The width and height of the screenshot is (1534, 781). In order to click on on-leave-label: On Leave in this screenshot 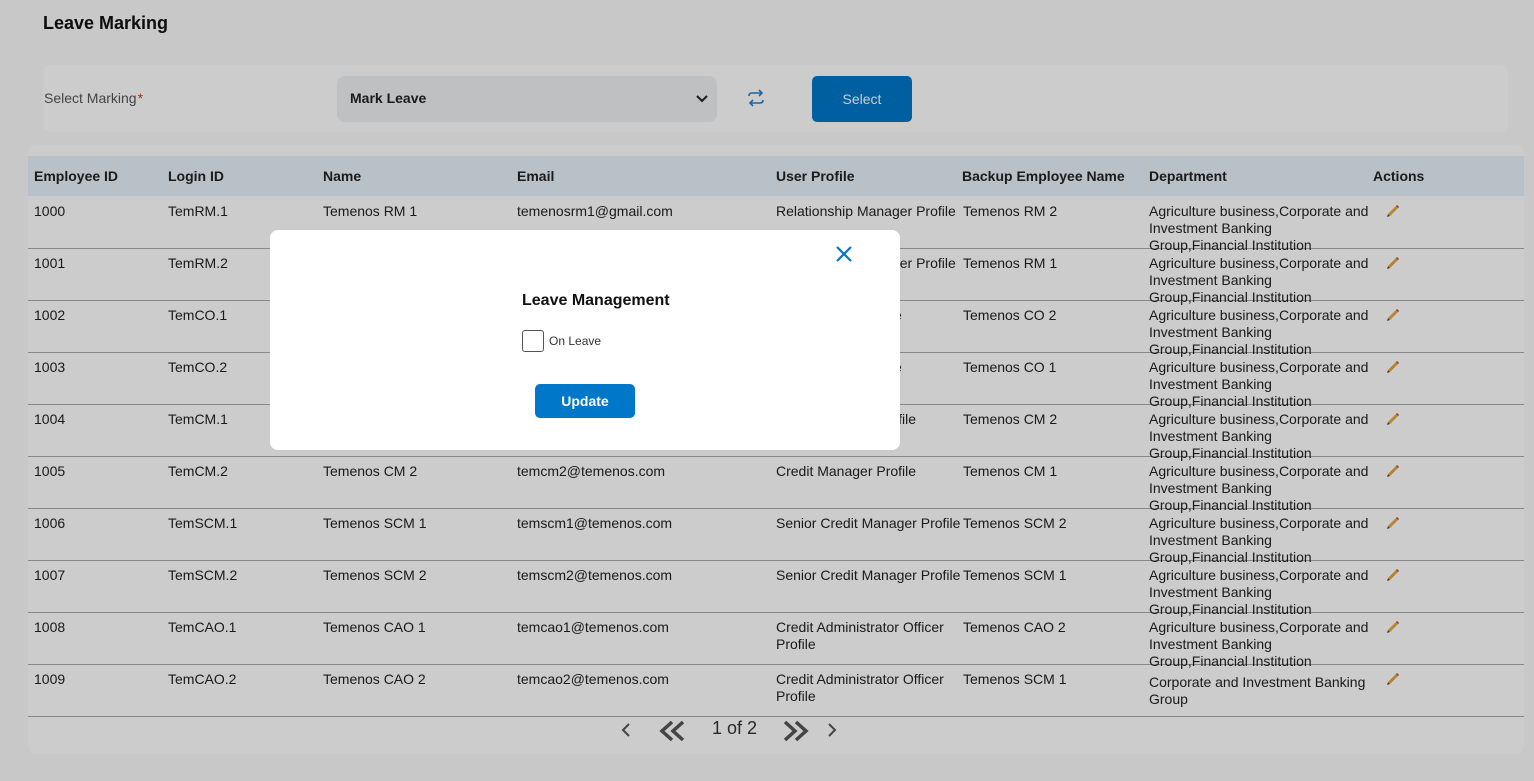, I will do `click(575, 341)`.